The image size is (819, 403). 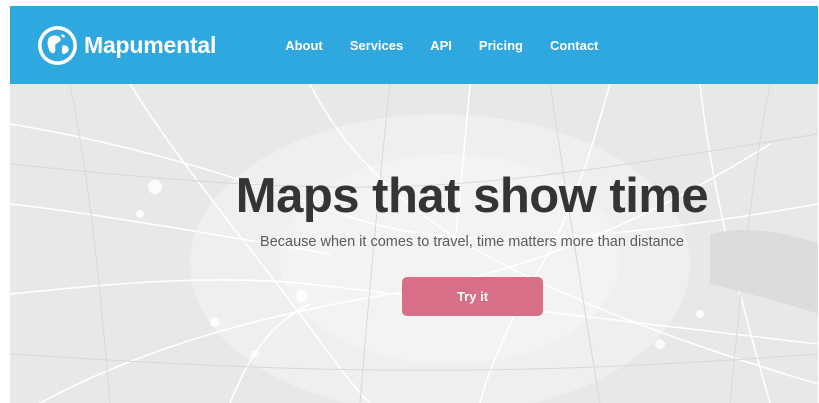 What do you see at coordinates (455, 45) in the screenshot?
I see `main-nav: About Services API Pricing Contact` at bounding box center [455, 45].